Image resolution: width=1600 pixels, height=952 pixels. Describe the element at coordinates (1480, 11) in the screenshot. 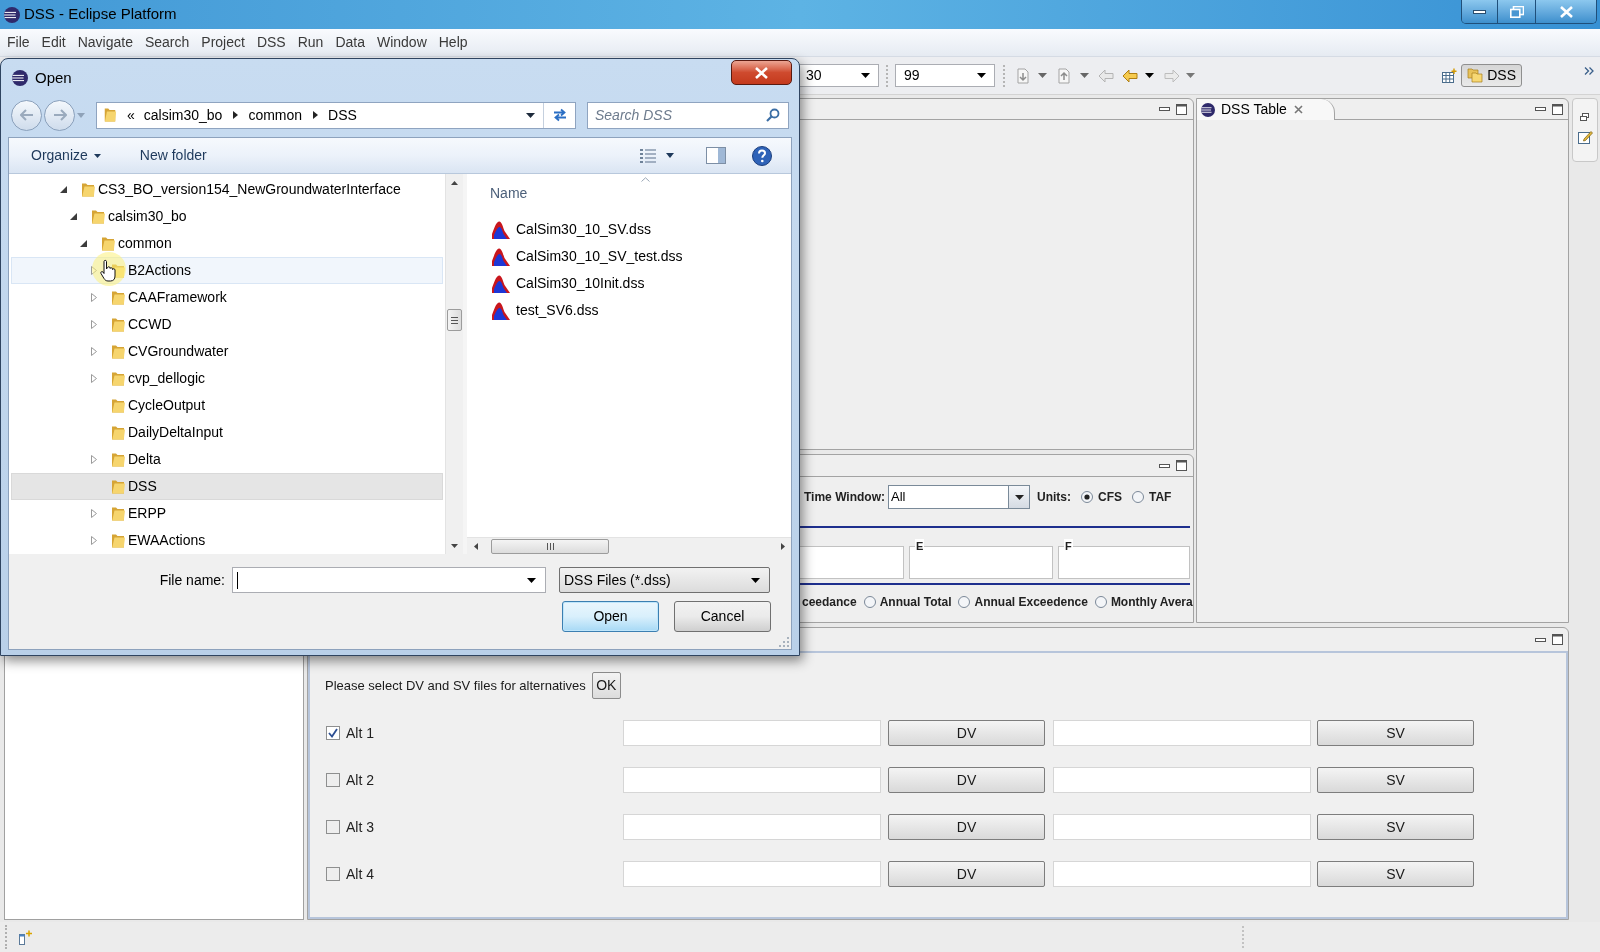

I see `minimize-button` at that location.